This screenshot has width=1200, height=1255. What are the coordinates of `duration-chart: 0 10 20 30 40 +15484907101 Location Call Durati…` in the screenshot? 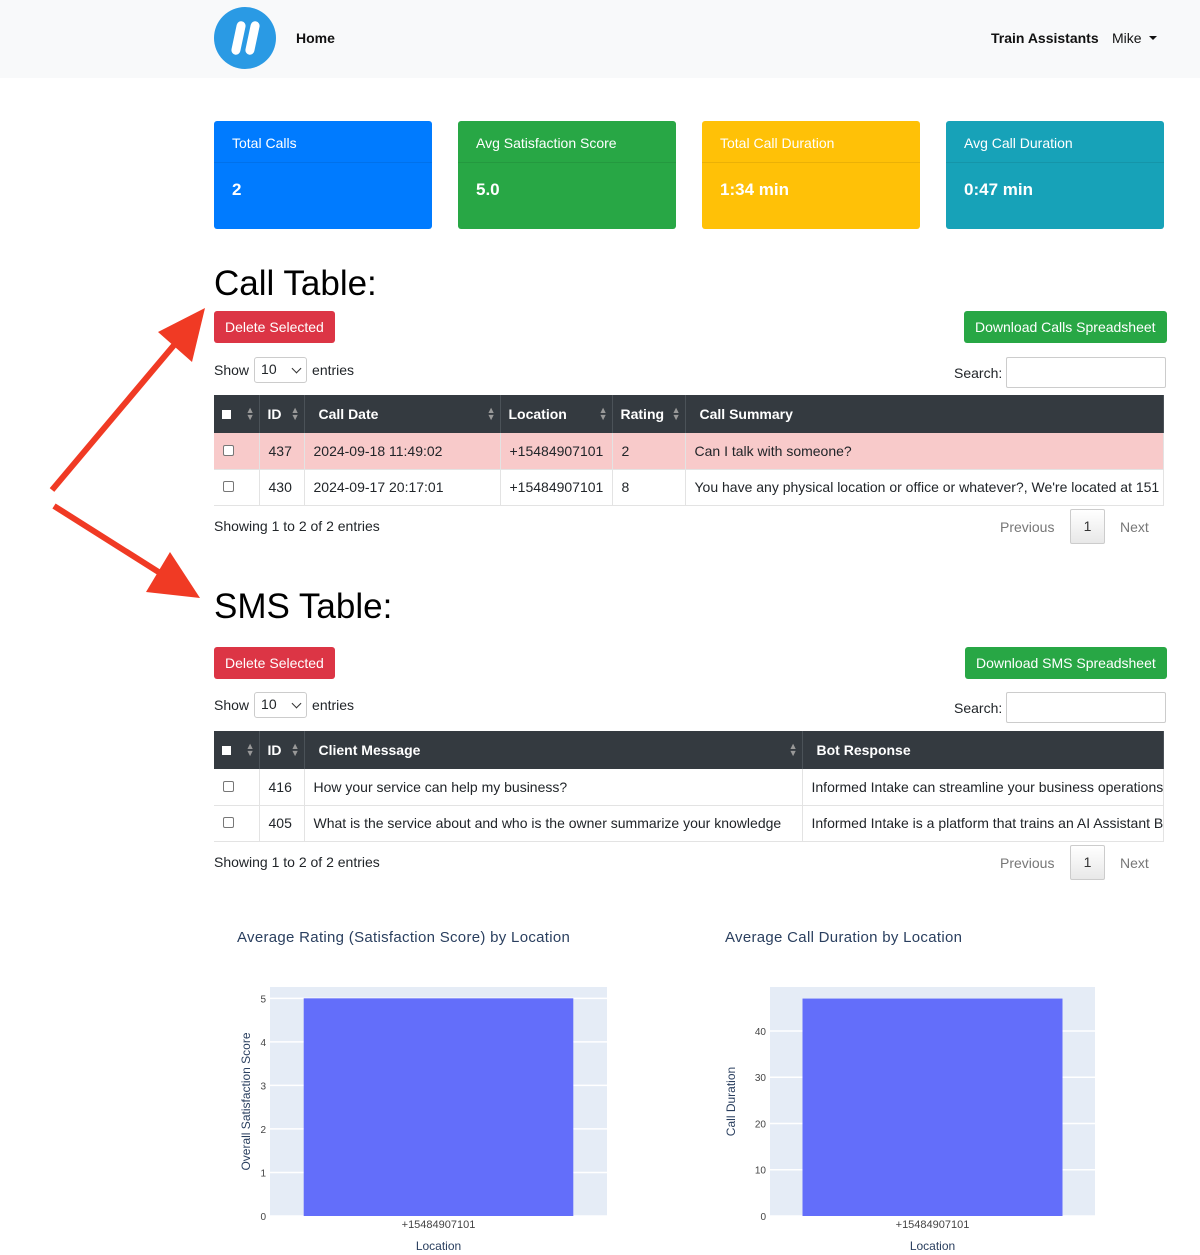 It's located at (909, 1120).